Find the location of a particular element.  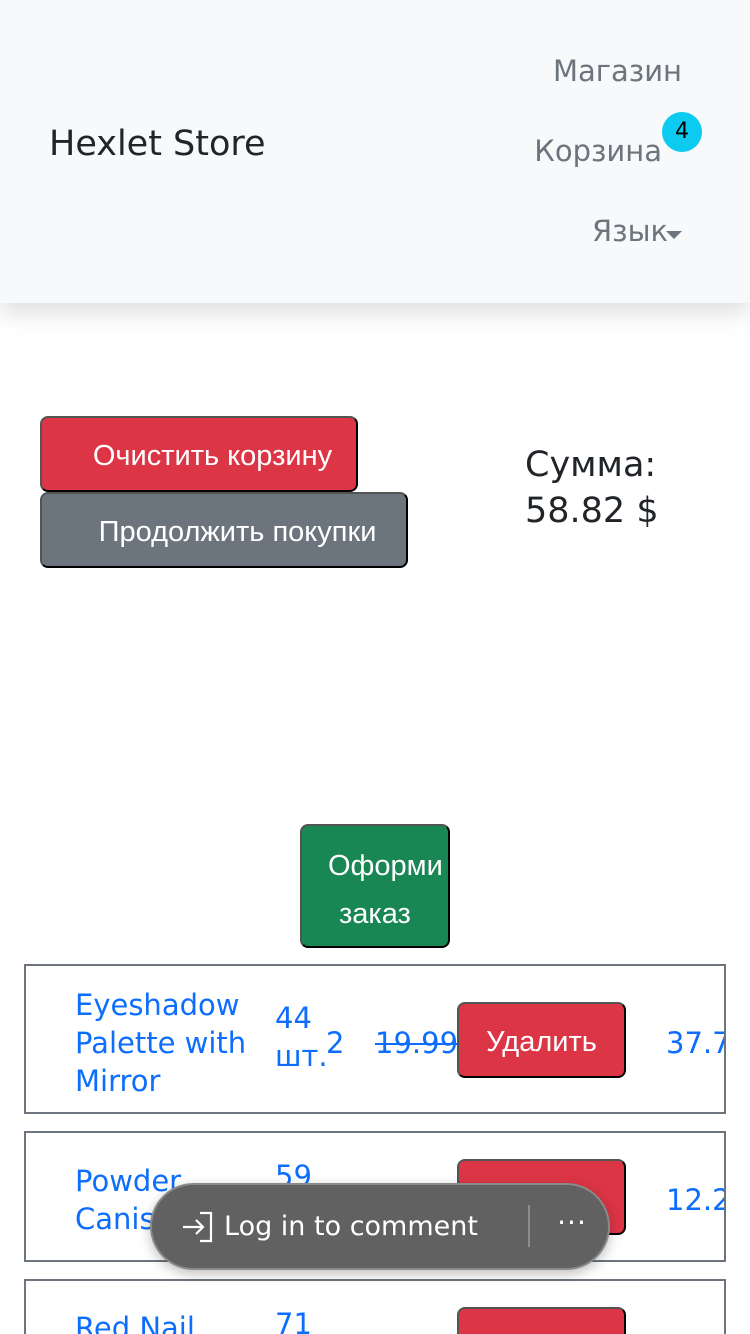

checkout-label-line2: заказ is located at coordinates (375, 914).